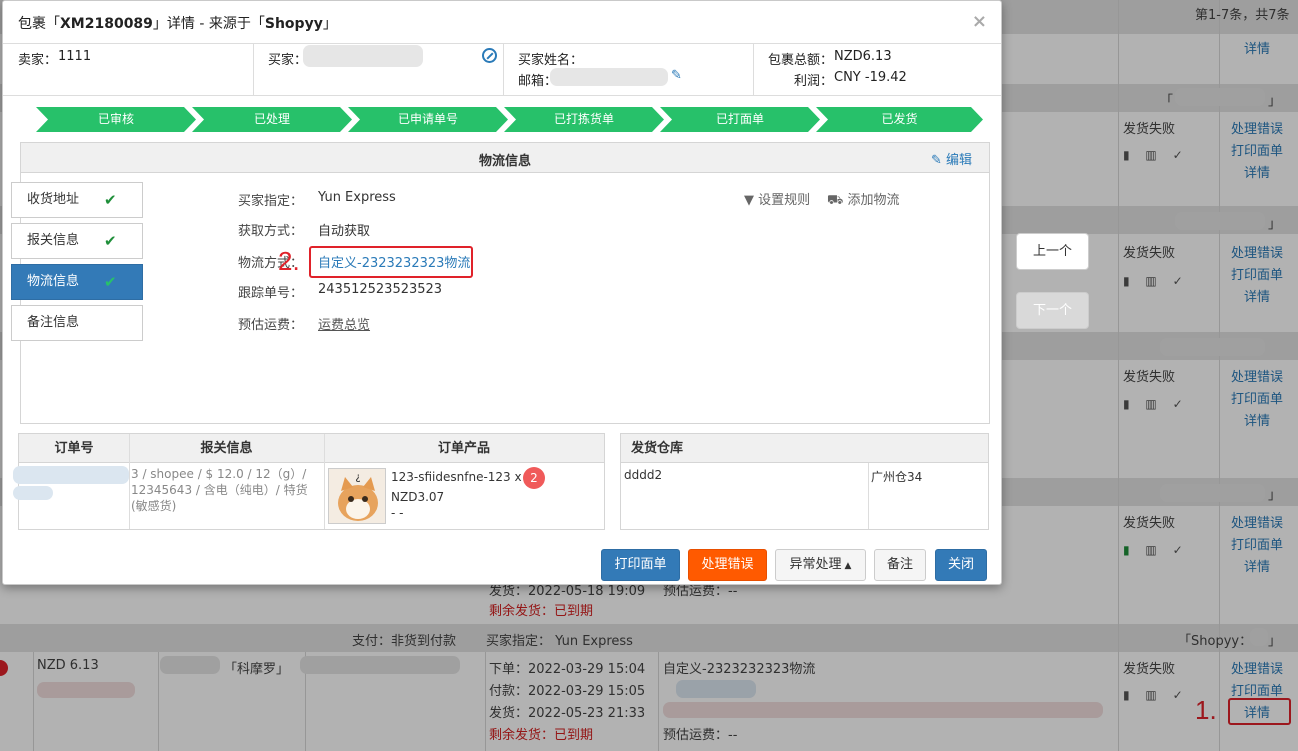 Image resolution: width=1298 pixels, height=751 pixels. What do you see at coordinates (177, 24) in the screenshot?
I see `modal-title: 包裹「XM2180089」详情 - 来源于「Shopyy」` at bounding box center [177, 24].